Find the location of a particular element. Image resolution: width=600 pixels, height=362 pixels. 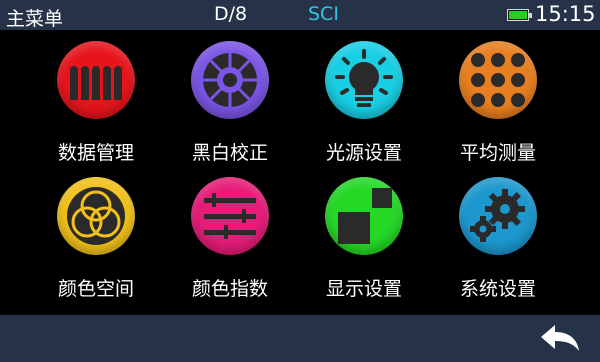

menu-item-system-settings: 系统设置 is located at coordinates (498, 236).